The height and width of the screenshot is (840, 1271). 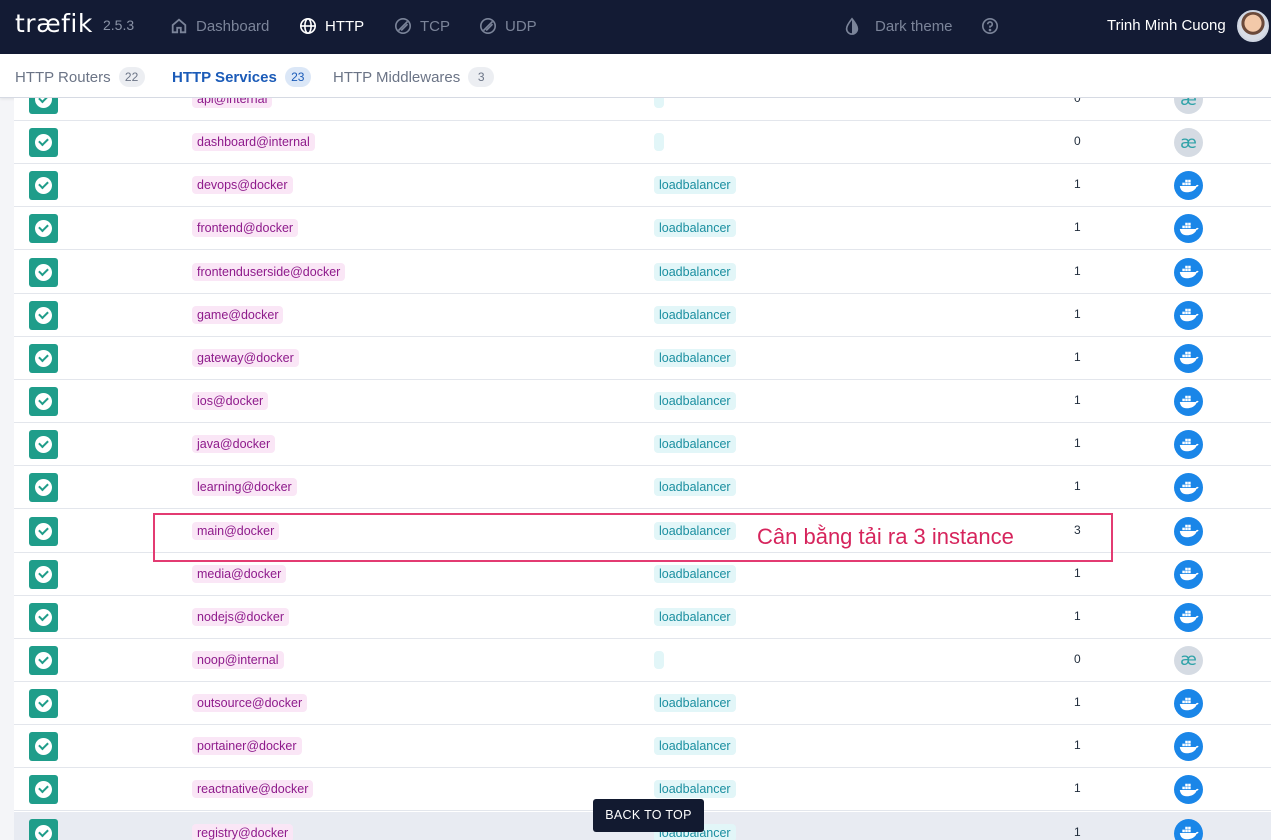 I want to click on table-row: noop@internal 0 æ, so click(x=642, y=660).